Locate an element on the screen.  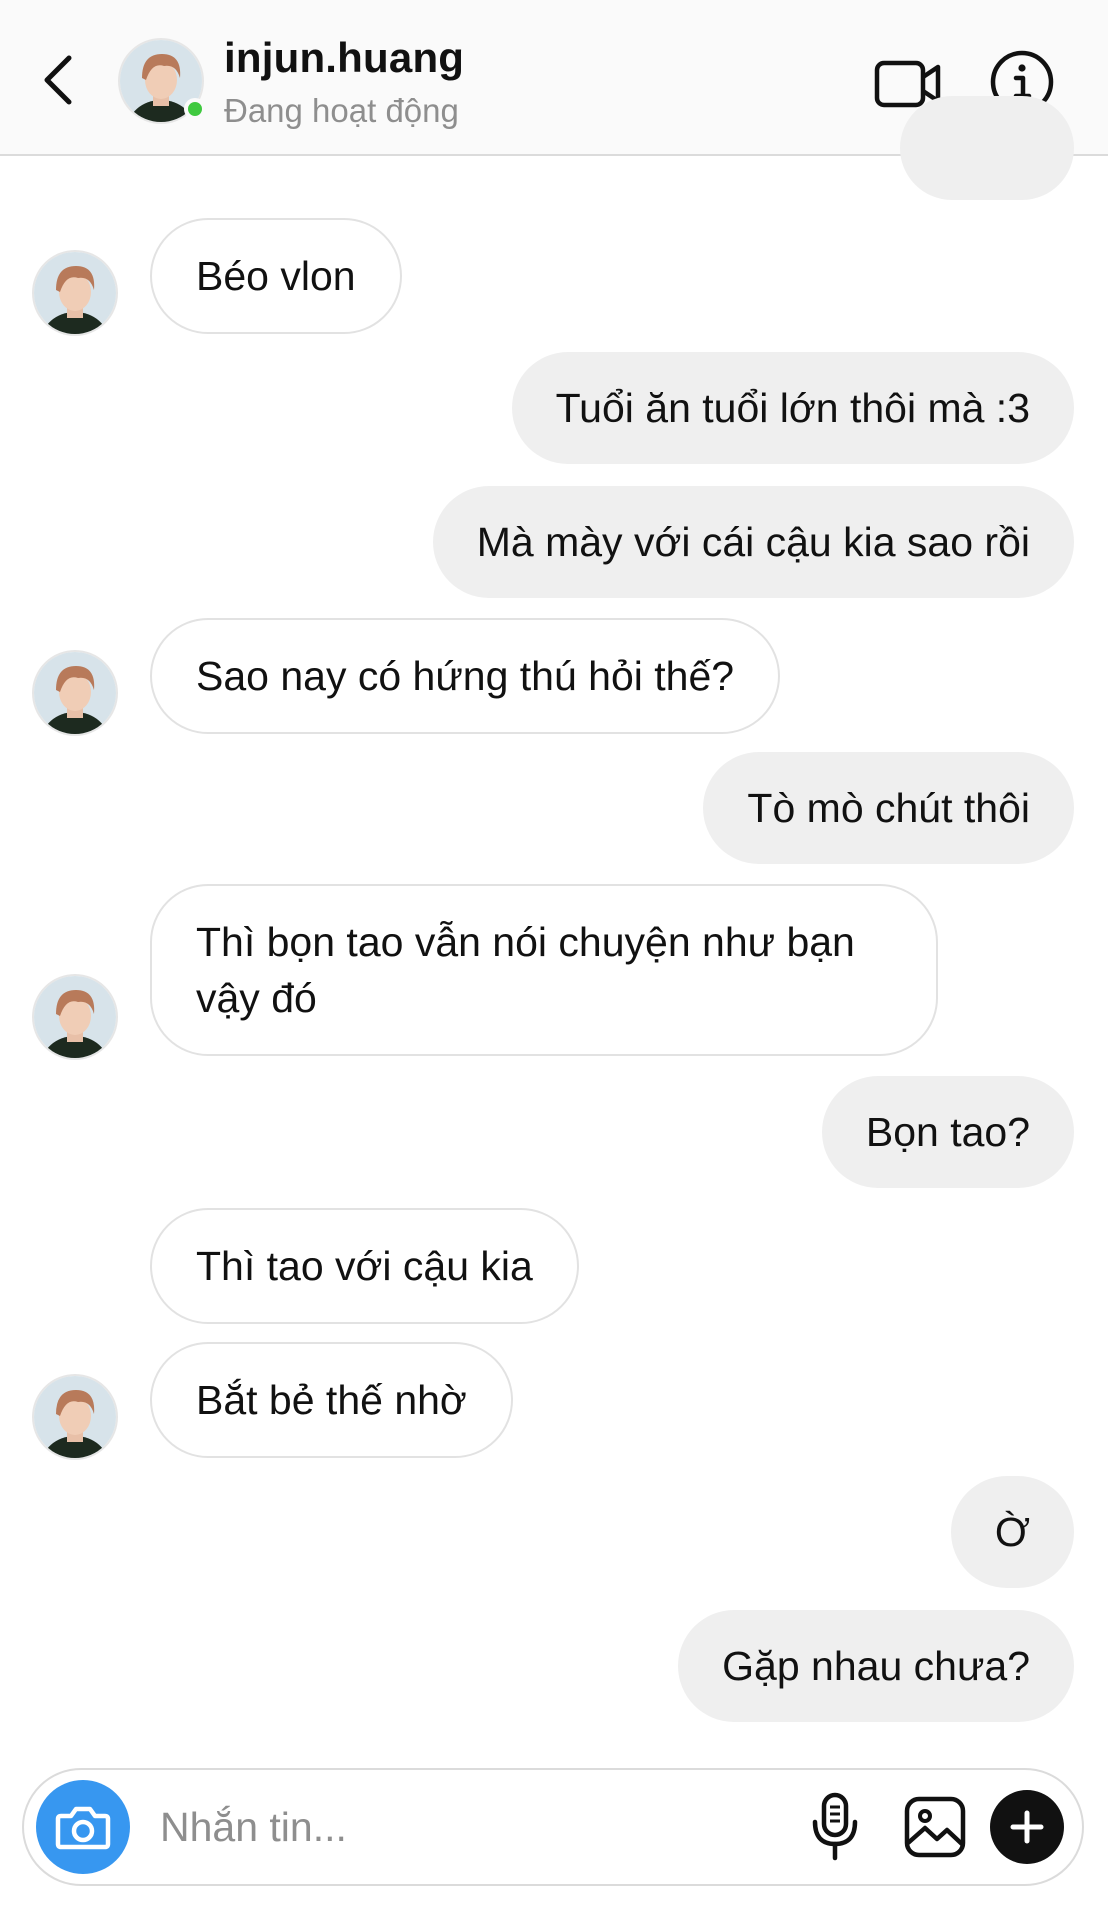
message-bubble-outgoing: Bọn tao? is located at coordinates (947, 1132).